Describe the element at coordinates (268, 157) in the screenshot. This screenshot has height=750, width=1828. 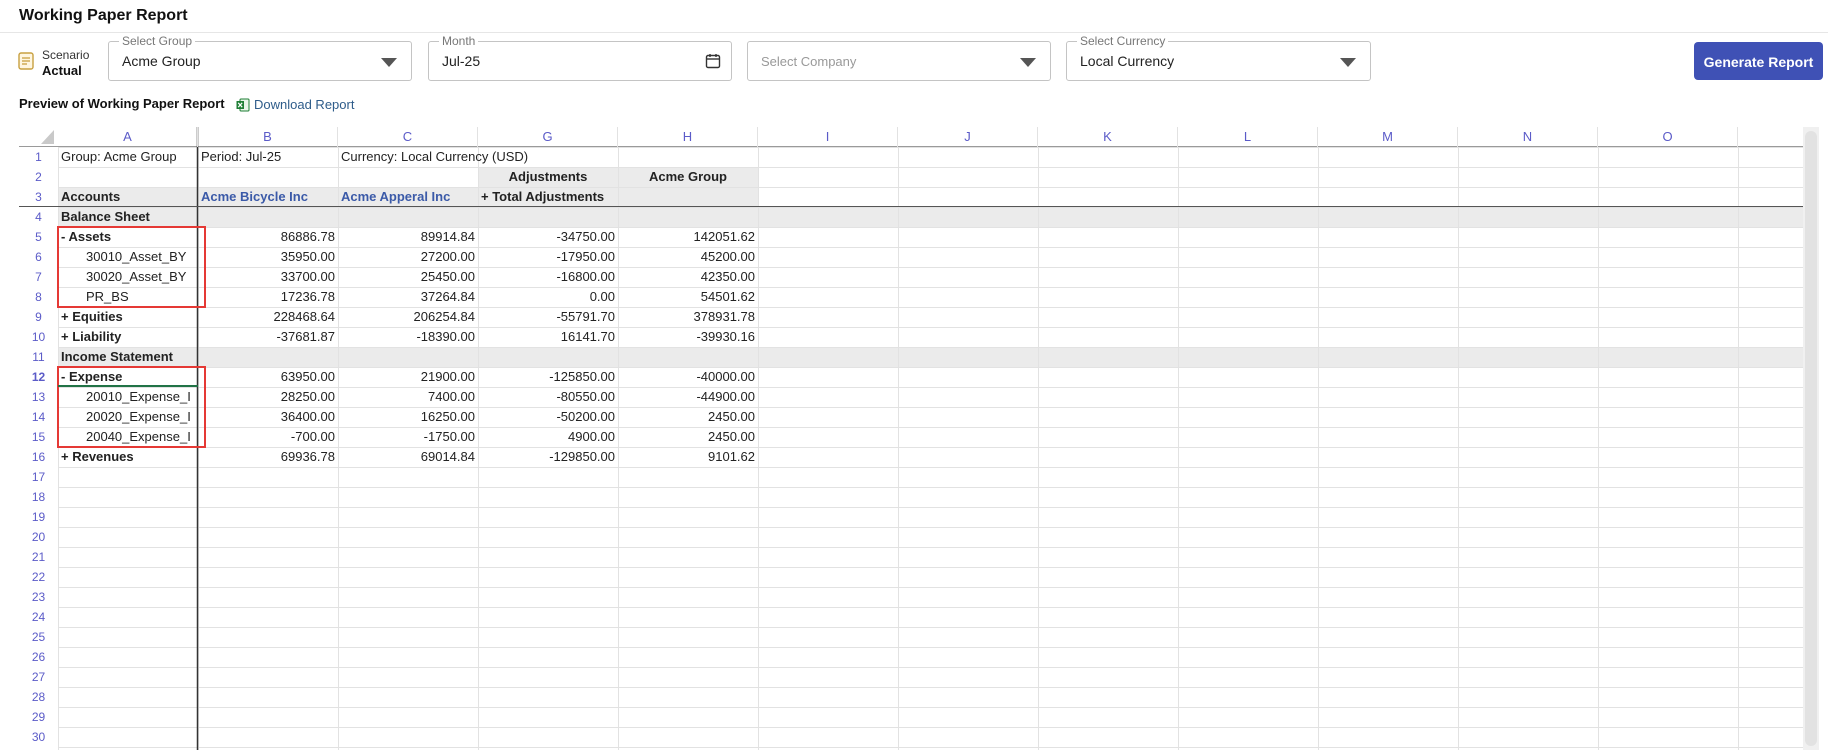
I see `cell-period-info: Period: Jul-25` at that location.